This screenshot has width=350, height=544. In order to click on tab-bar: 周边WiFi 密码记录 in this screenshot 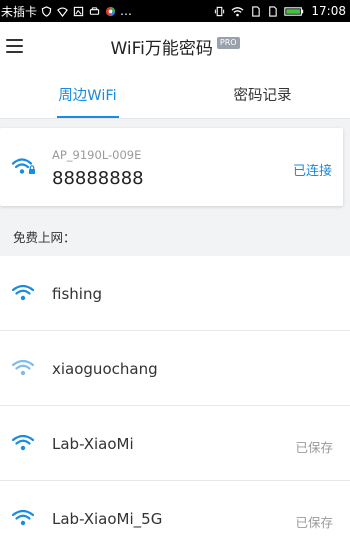, I will do `click(175, 94)`.